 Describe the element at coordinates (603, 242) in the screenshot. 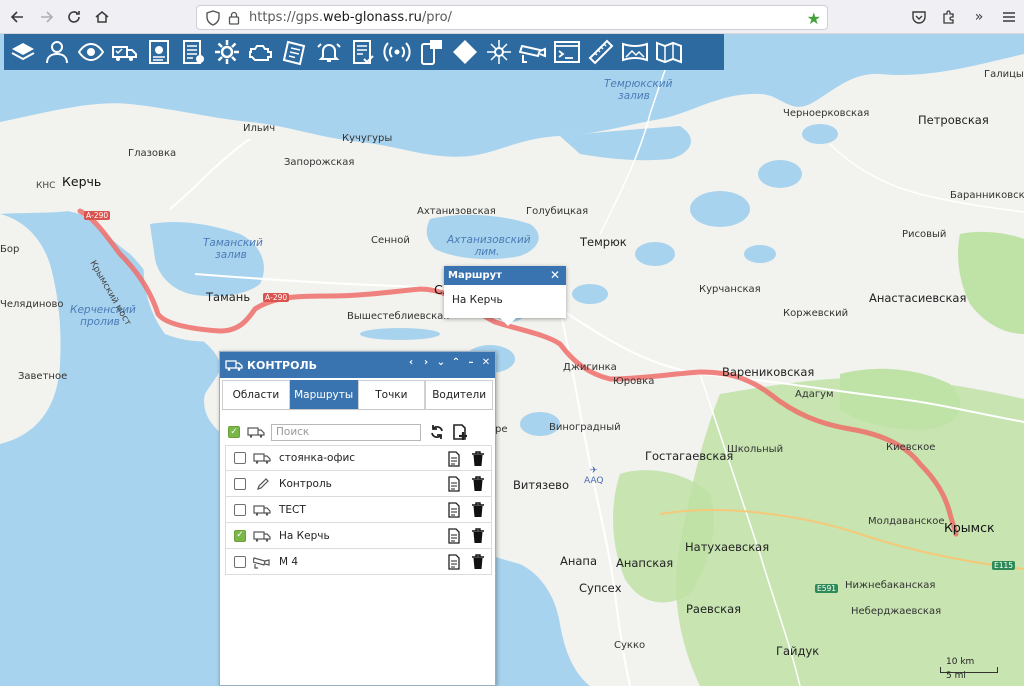

I see `map-label: Темрюк` at that location.